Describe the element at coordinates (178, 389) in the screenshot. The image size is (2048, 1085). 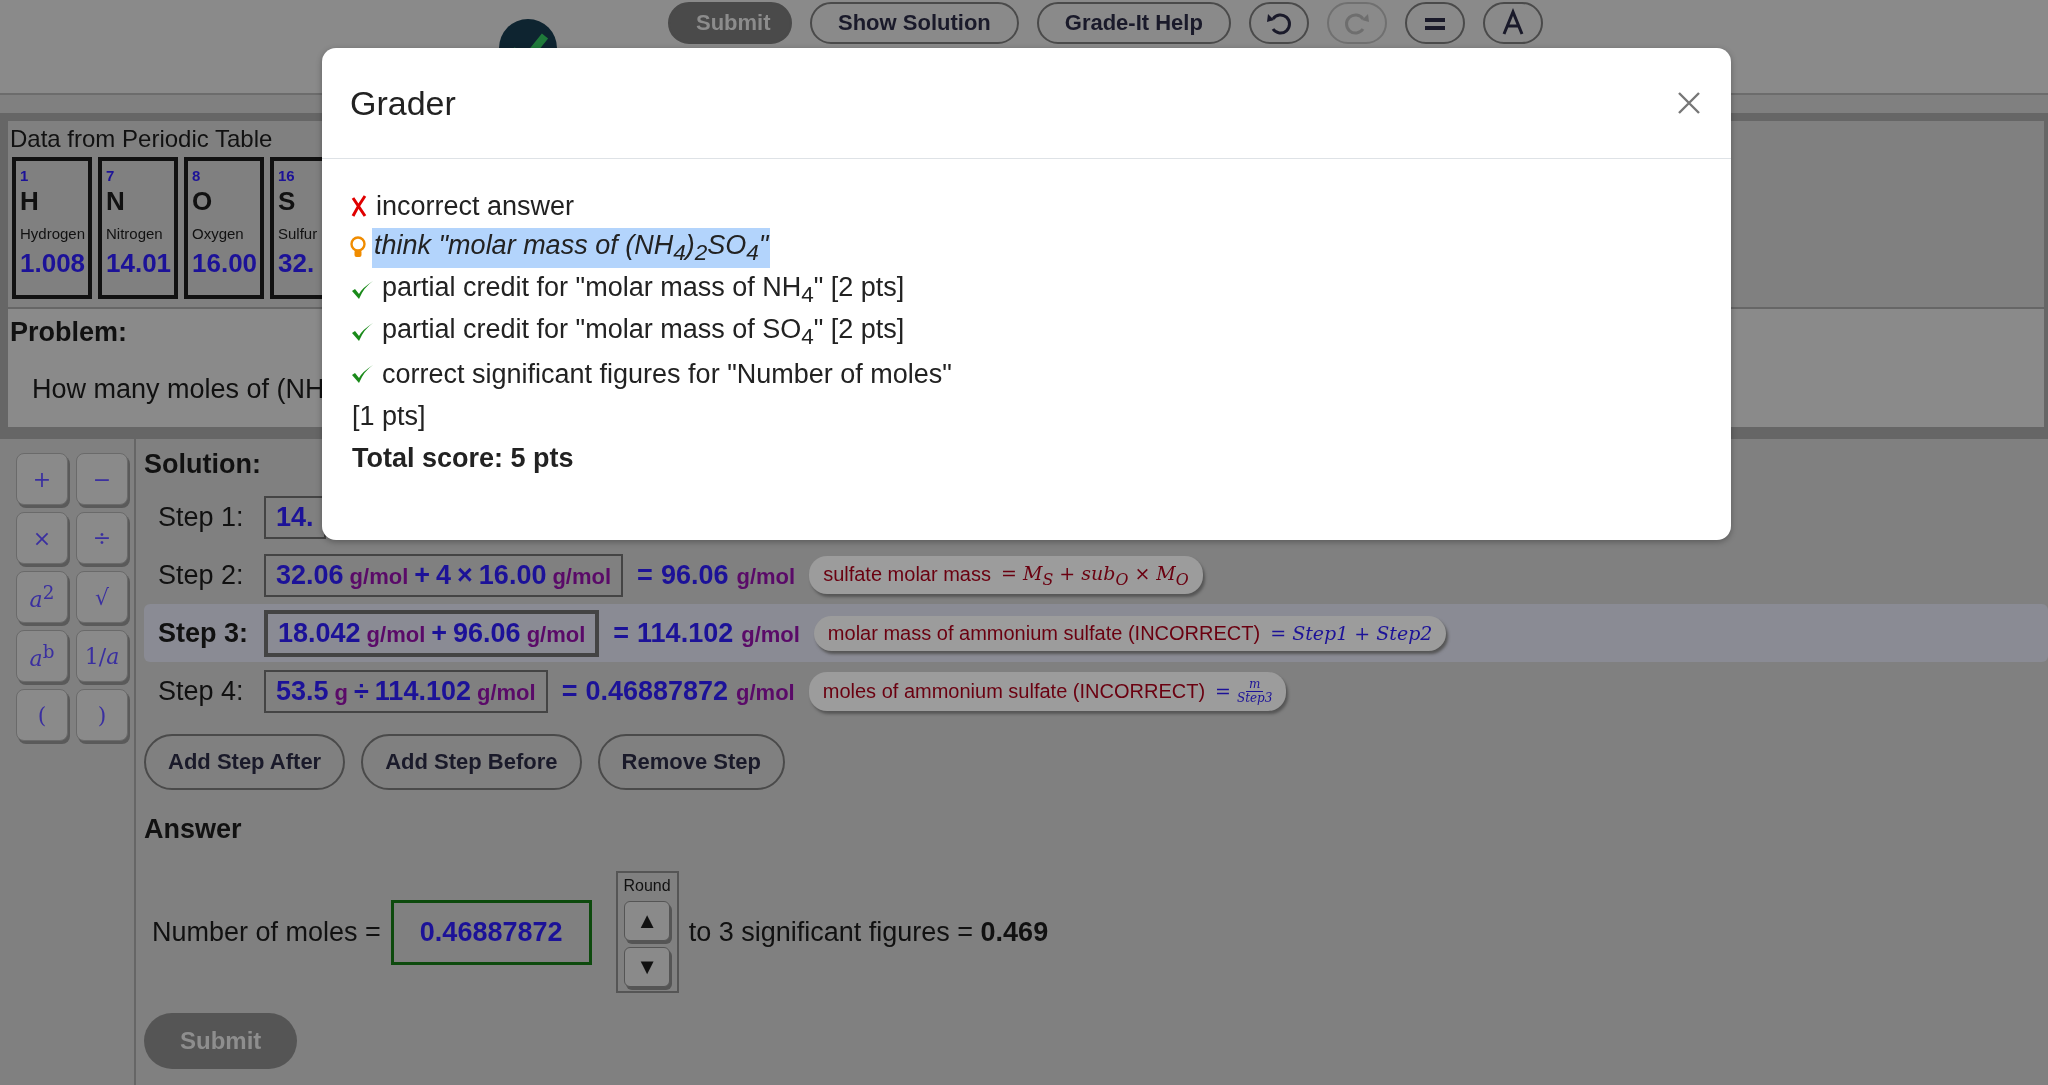
I see `problem-text: How many moles of (NH` at that location.